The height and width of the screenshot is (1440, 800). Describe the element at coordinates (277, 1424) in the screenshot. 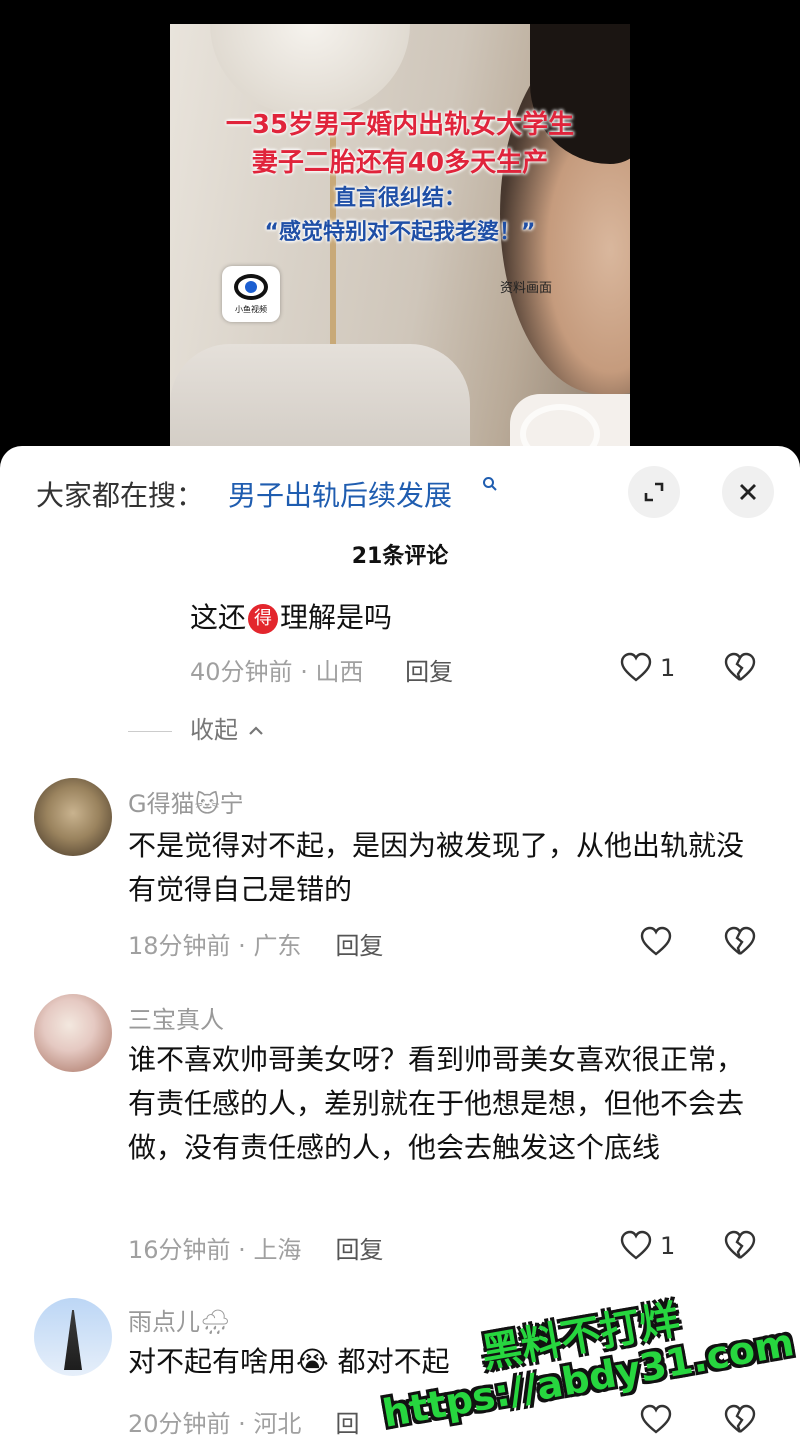

I see `comment-location: 河北` at that location.